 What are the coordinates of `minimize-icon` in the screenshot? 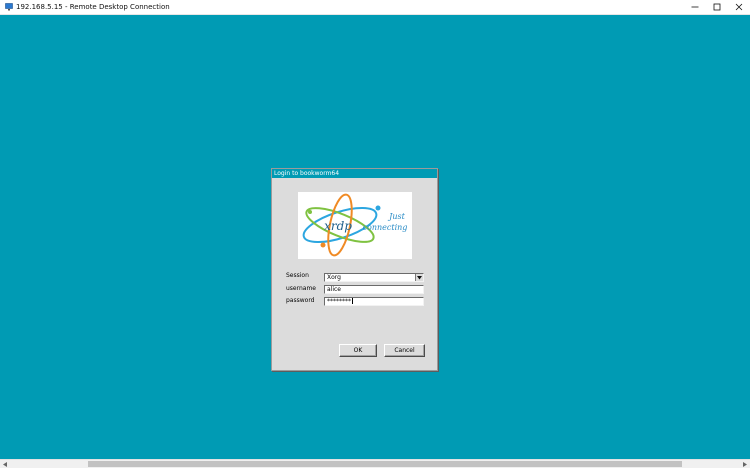 It's located at (695, 7).